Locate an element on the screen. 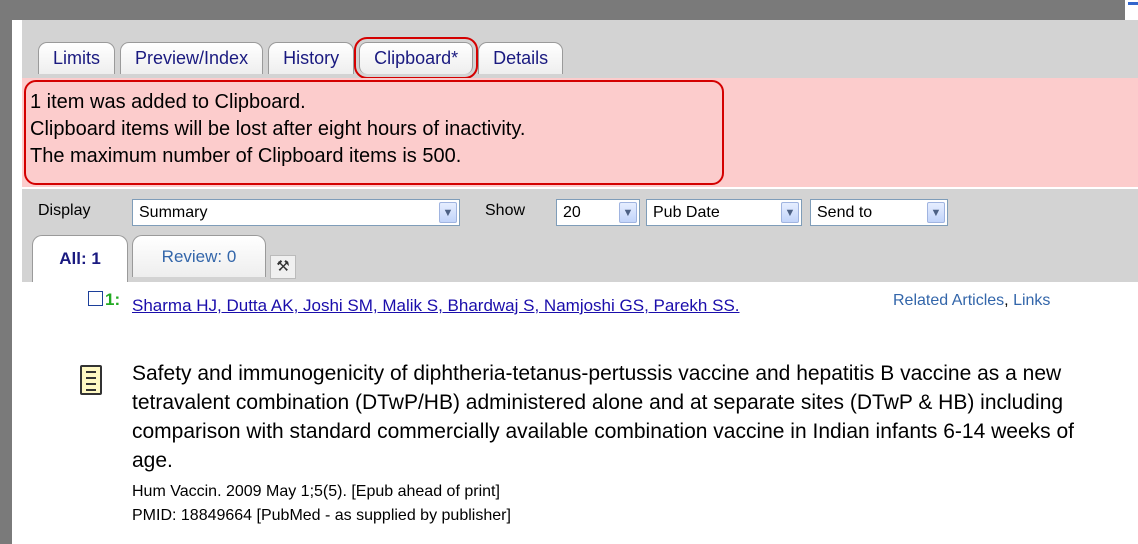  show-value: 20 is located at coordinates (572, 212).